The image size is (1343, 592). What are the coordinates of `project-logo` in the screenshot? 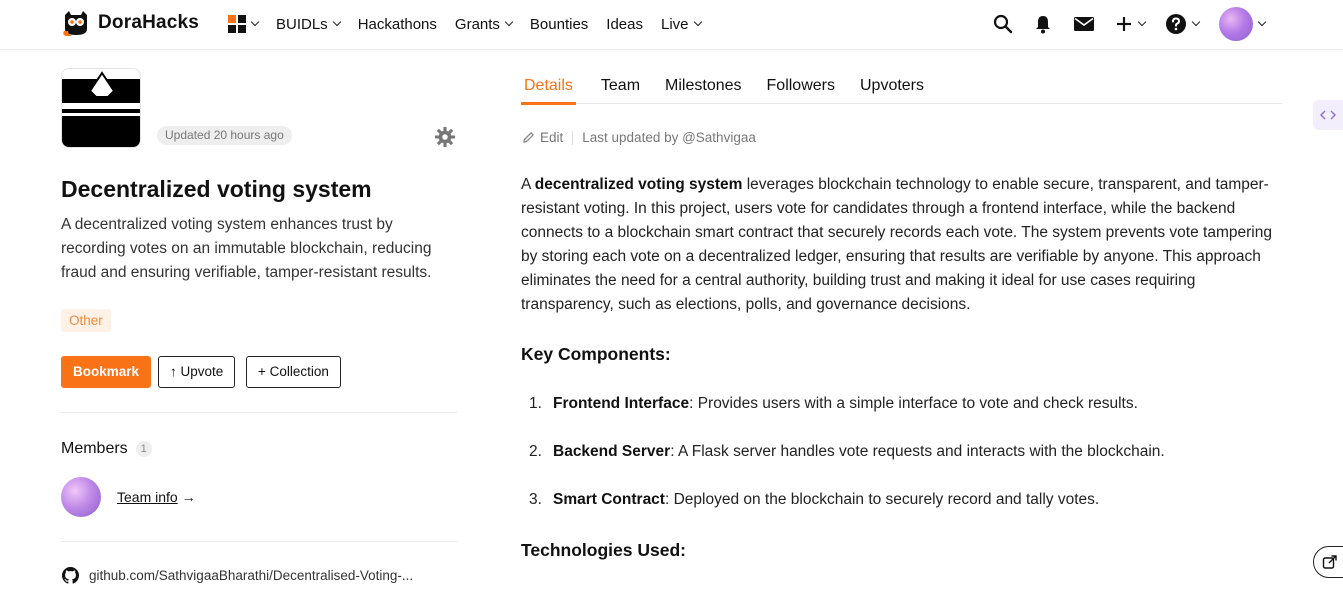 It's located at (101, 108).